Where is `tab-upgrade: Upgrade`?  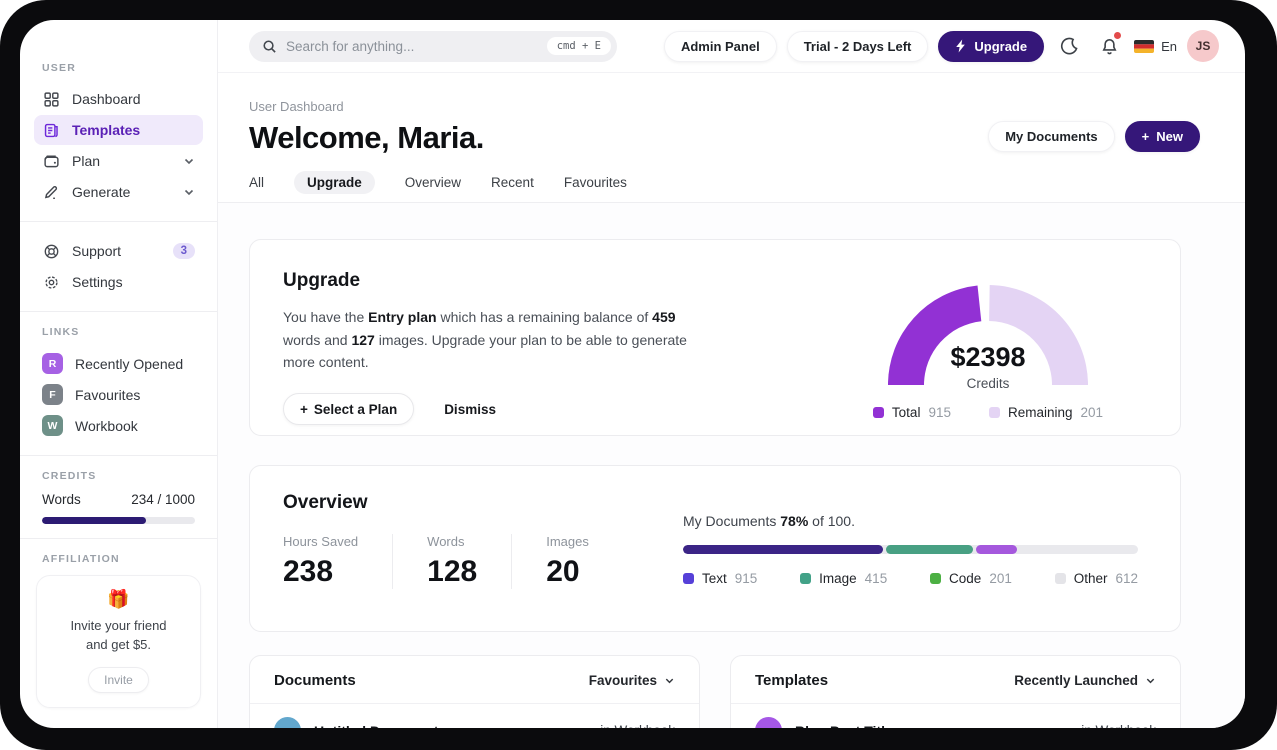
tab-upgrade: Upgrade is located at coordinates (334, 182).